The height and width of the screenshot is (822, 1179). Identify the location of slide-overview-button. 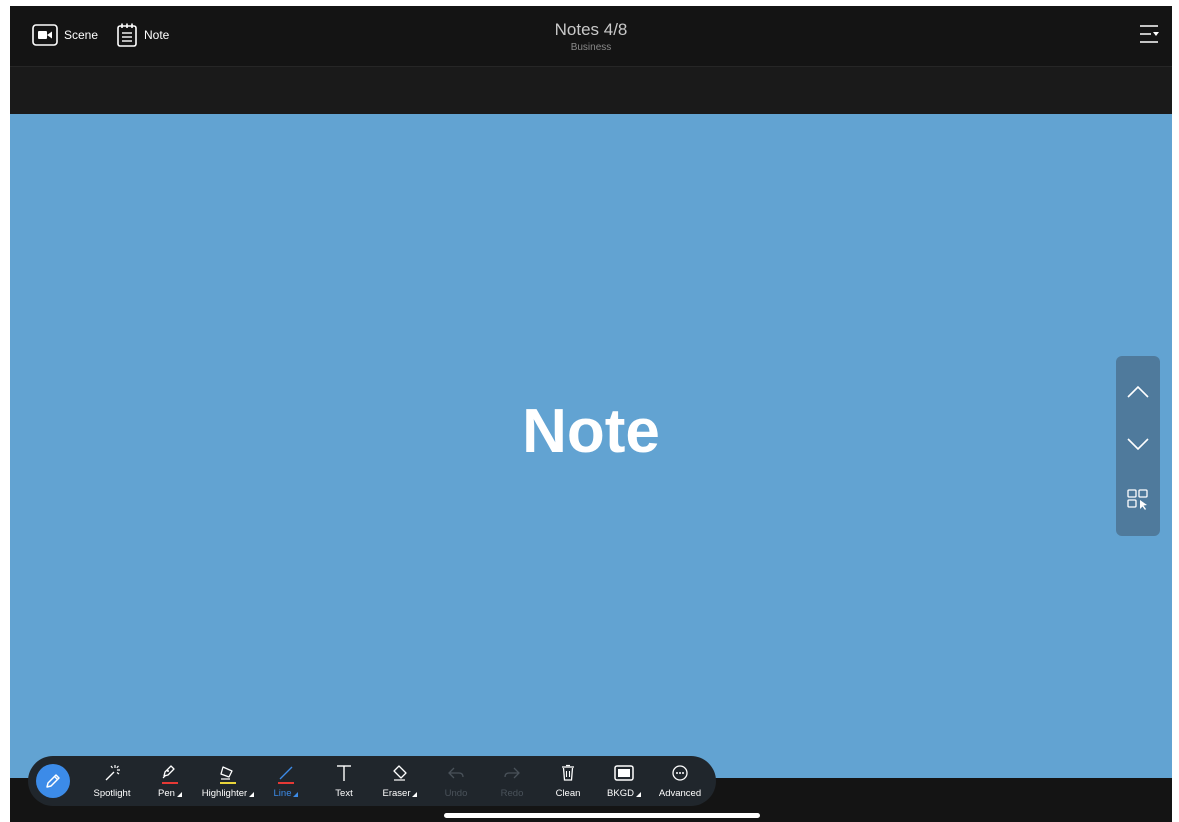
(1138, 500).